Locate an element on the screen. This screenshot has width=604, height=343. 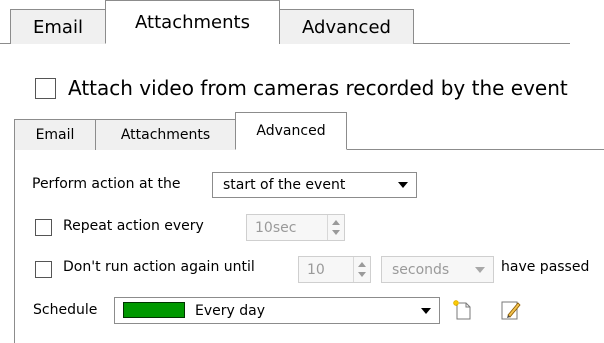
have-passed-label: have passed is located at coordinates (545, 267).